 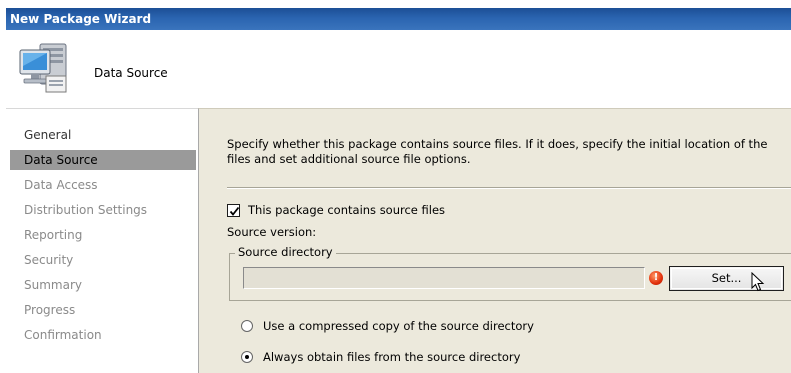 What do you see at coordinates (444, 278) in the screenshot?
I see `source-directory-field` at bounding box center [444, 278].